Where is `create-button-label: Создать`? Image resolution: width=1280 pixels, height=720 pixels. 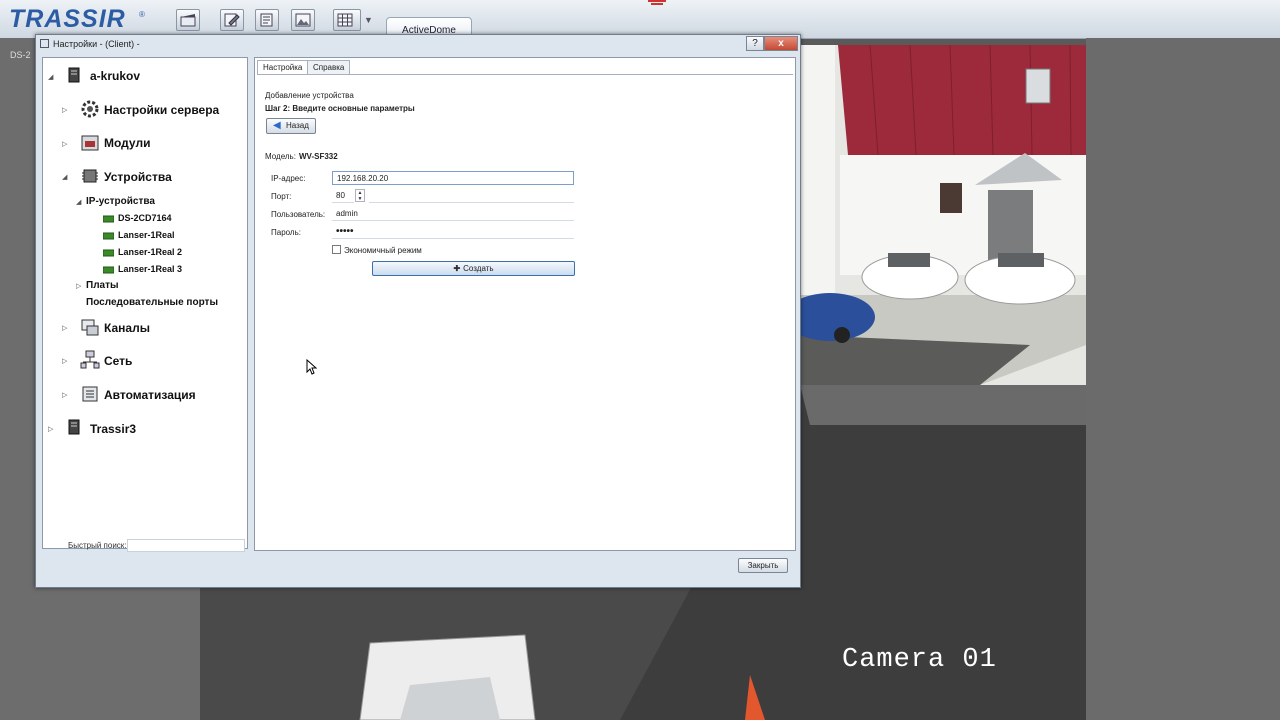
create-button-label: Создать is located at coordinates (478, 268).